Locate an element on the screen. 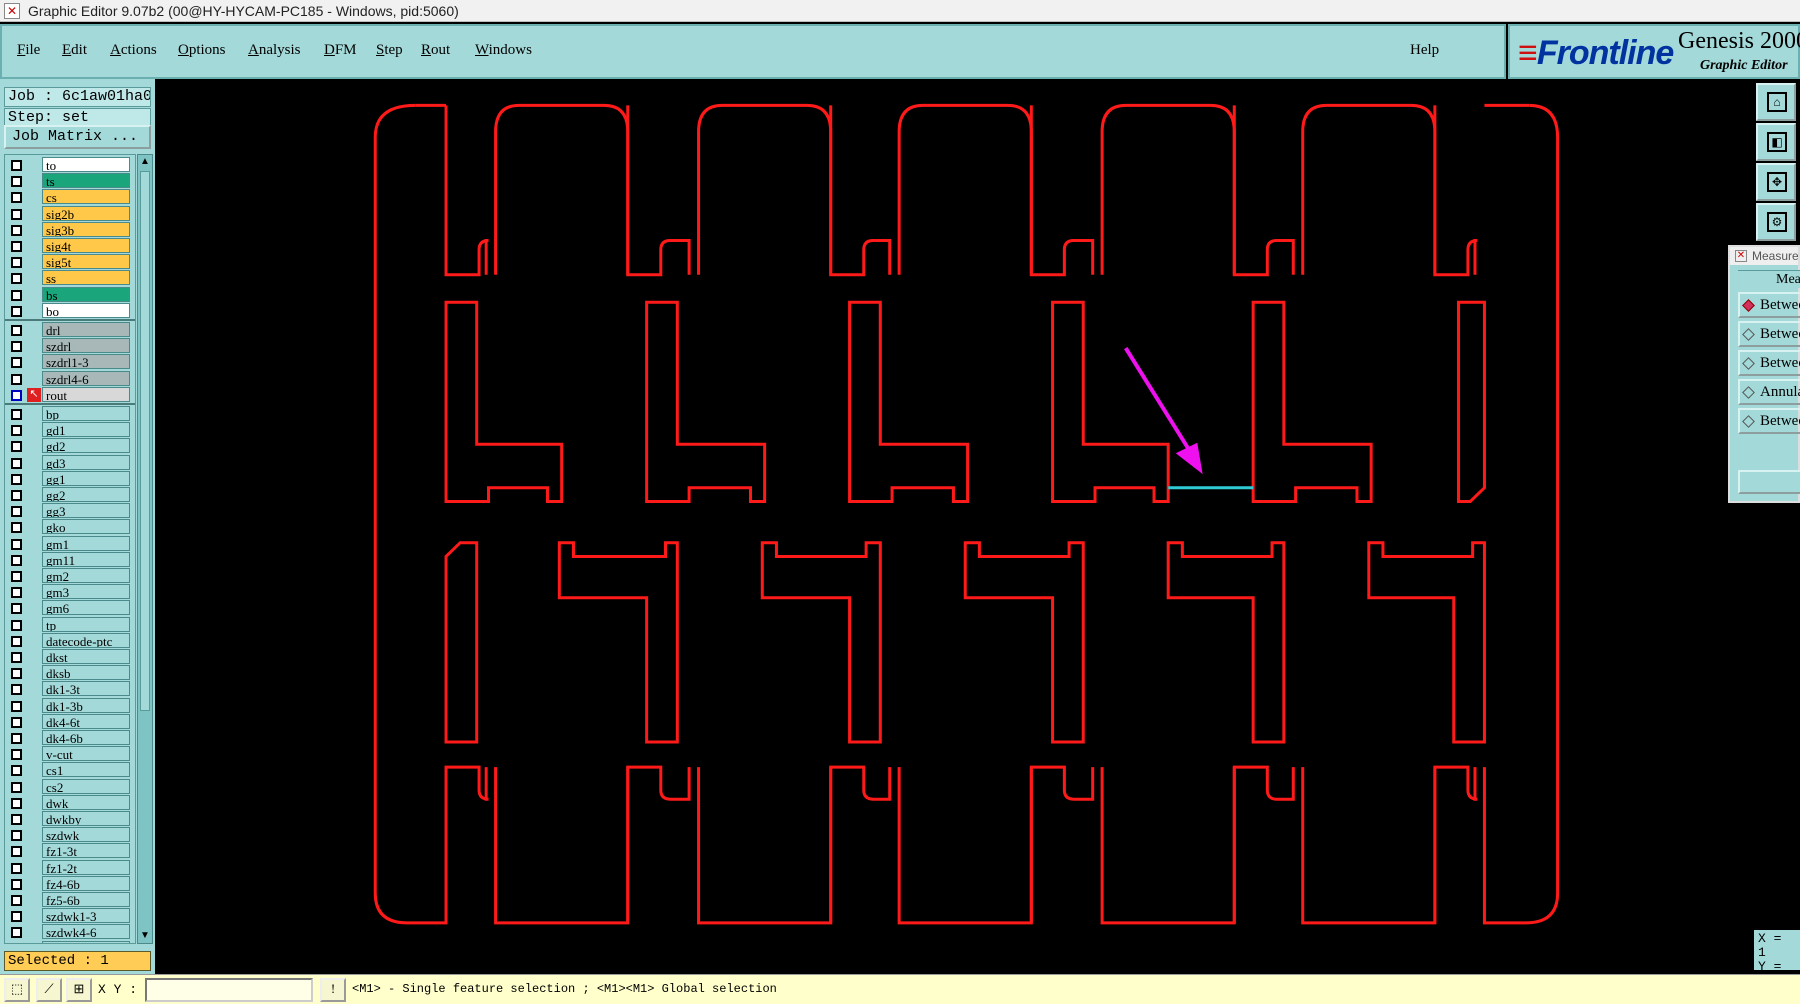 This screenshot has width=1800, height=1004. menu-edit: Edit is located at coordinates (74, 50).